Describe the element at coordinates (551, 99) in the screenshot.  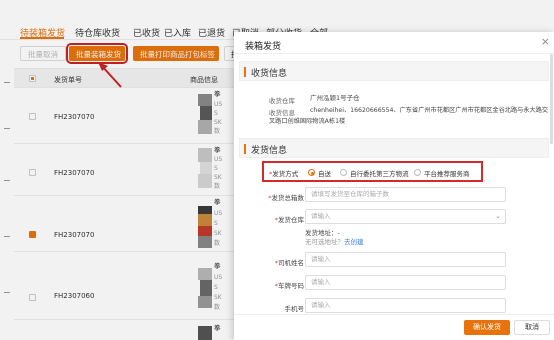
I see `dialog-scrollbar` at that location.